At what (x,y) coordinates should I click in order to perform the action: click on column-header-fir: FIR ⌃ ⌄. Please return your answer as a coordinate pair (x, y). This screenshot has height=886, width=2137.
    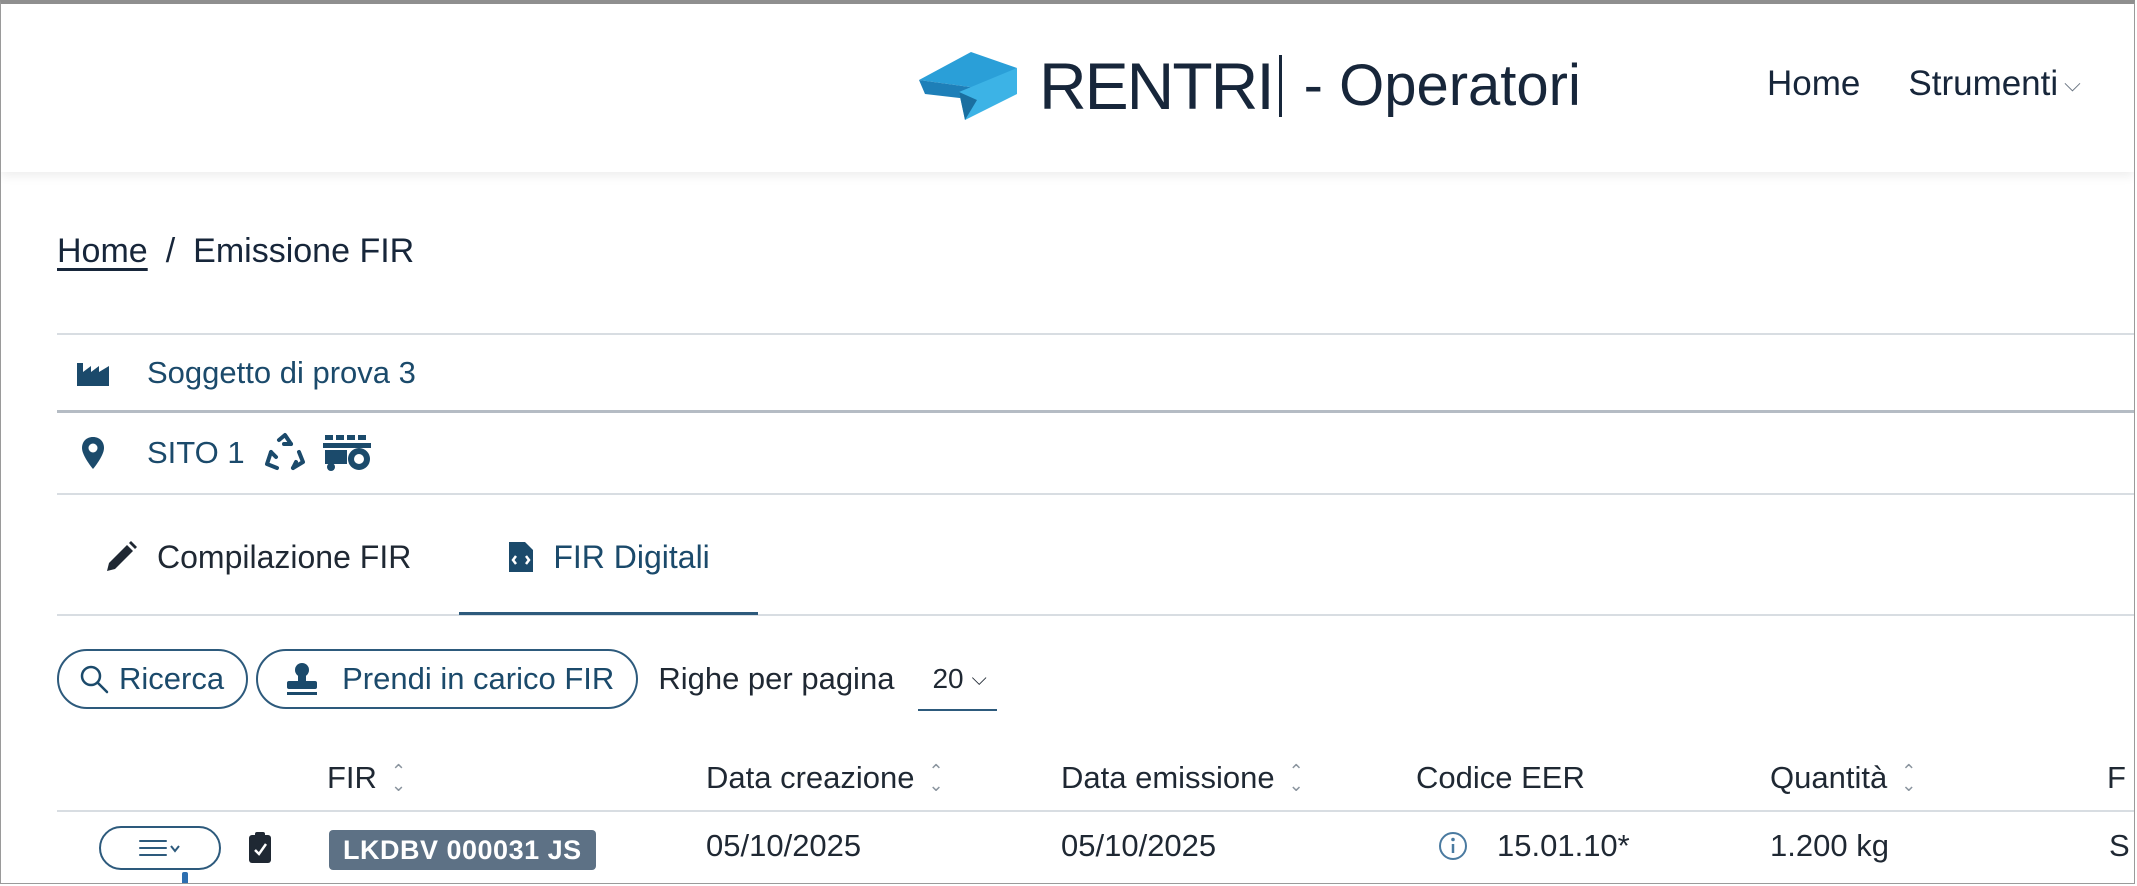
    Looking at the image, I should click on (366, 778).